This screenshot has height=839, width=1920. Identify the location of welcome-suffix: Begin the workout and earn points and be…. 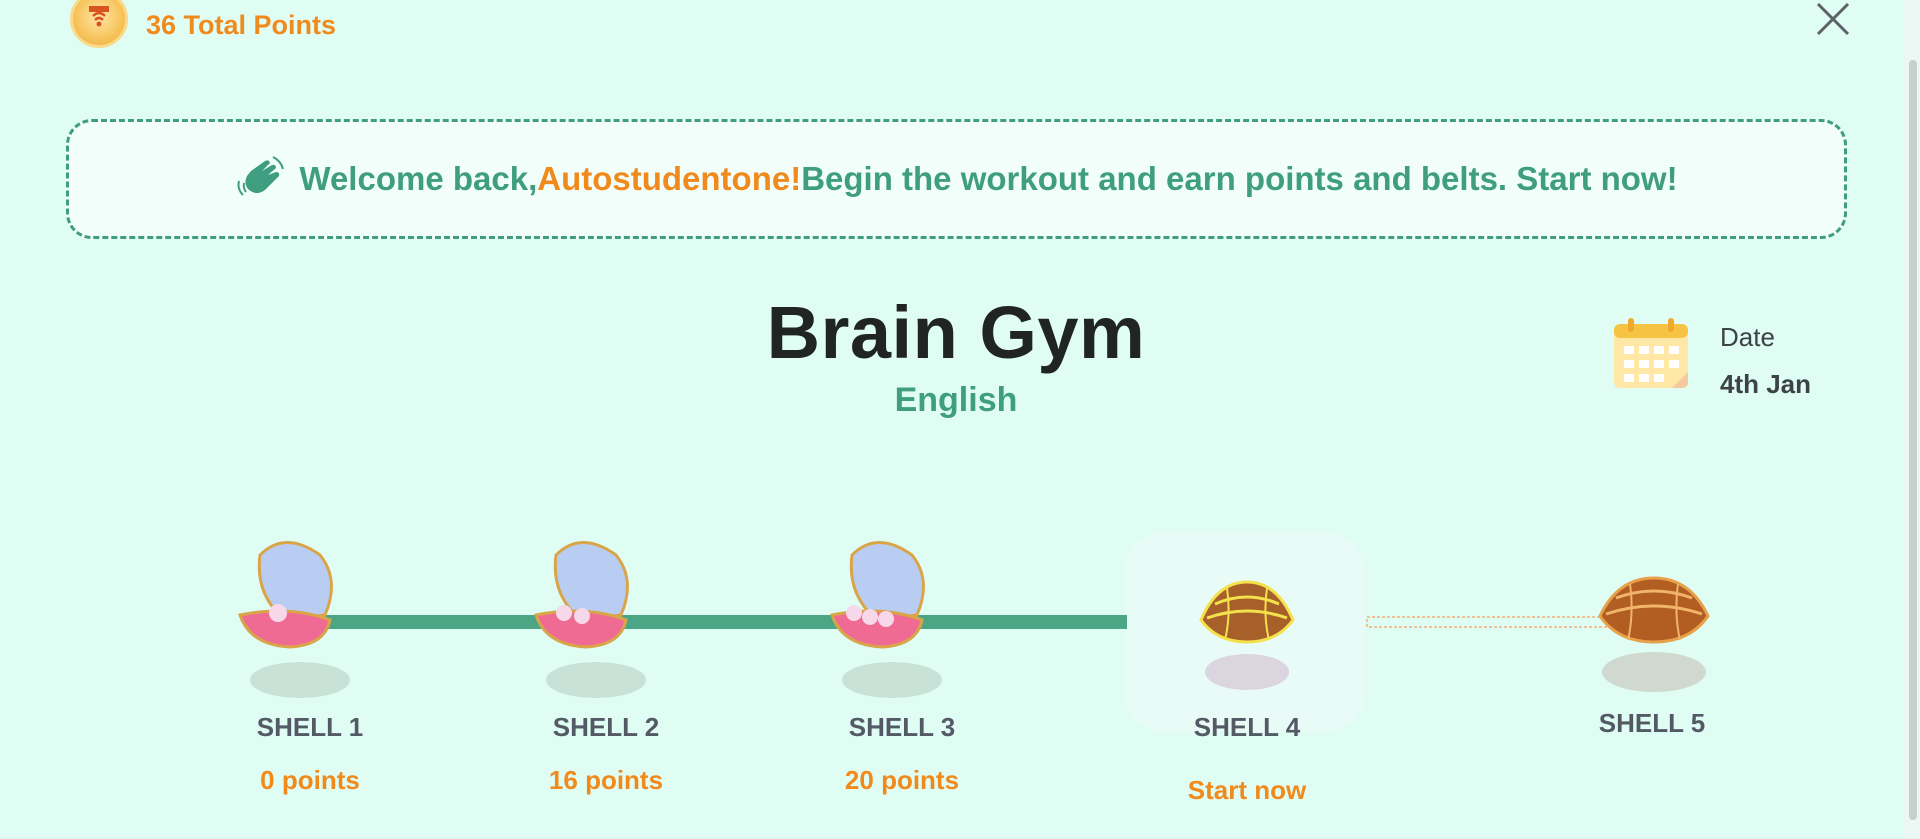
(1239, 178).